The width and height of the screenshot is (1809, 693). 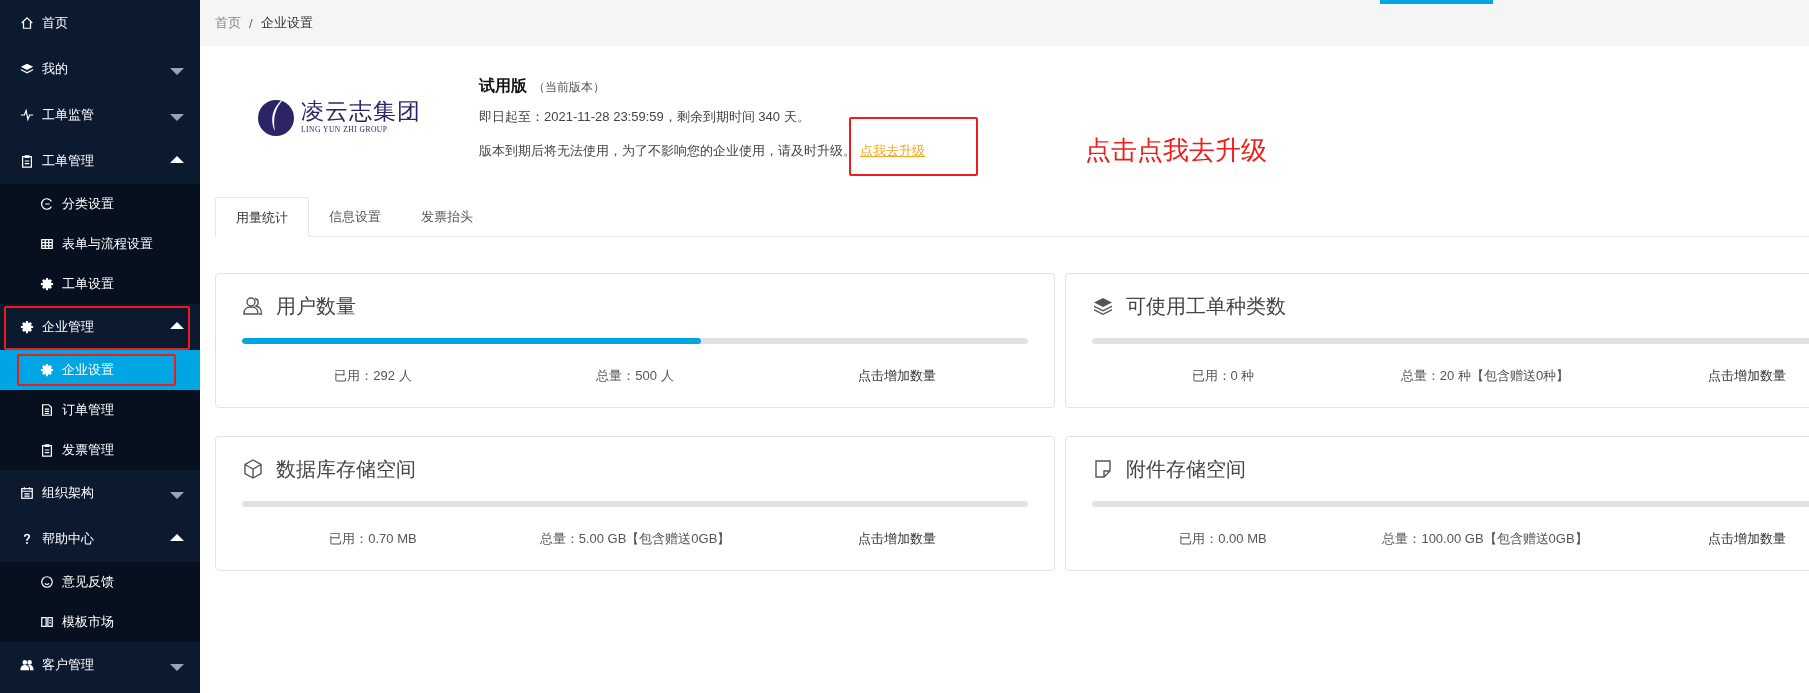 What do you see at coordinates (503, 86) in the screenshot?
I see `plan-name: 试用版` at bounding box center [503, 86].